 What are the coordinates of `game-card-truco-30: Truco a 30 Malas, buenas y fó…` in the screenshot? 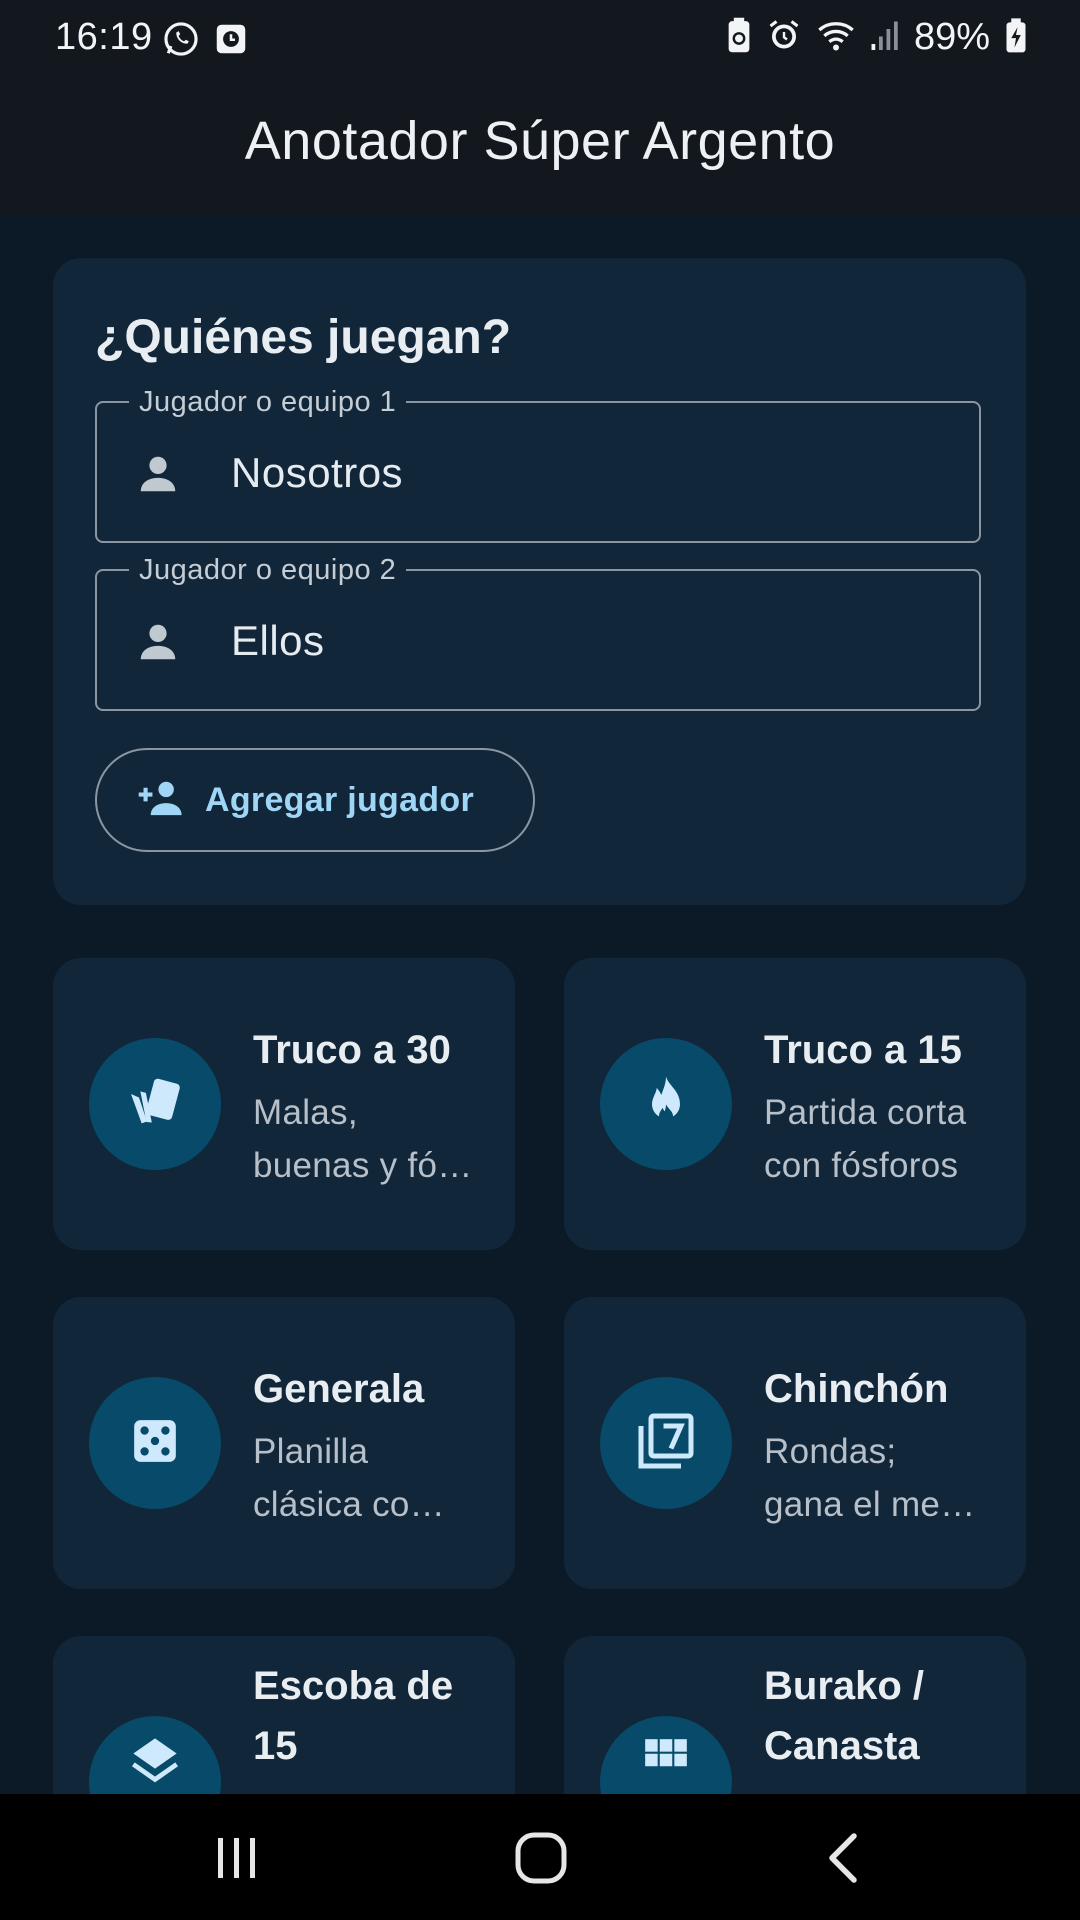 It's located at (284, 1104).